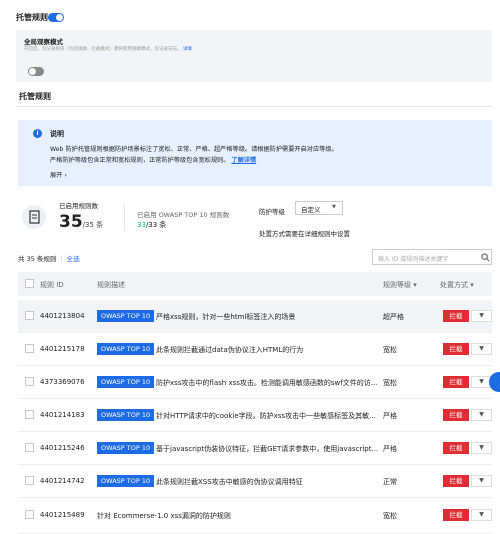  What do you see at coordinates (36, 71) in the screenshot?
I see `global-mode-toggle` at bounding box center [36, 71].